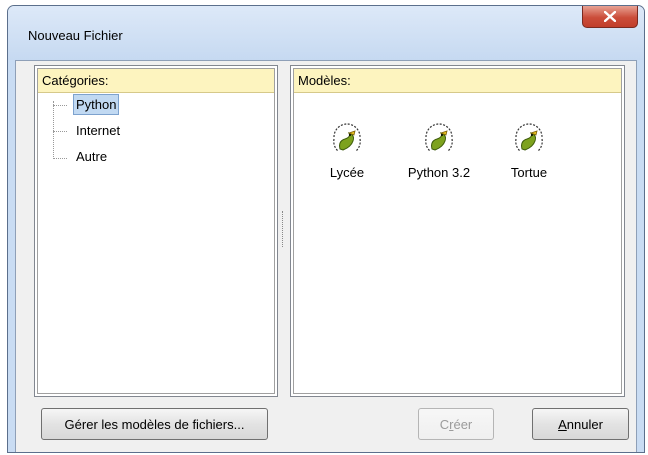 The width and height of the screenshot is (648, 455). I want to click on cancel-label-suffix: nnuler, so click(584, 424).